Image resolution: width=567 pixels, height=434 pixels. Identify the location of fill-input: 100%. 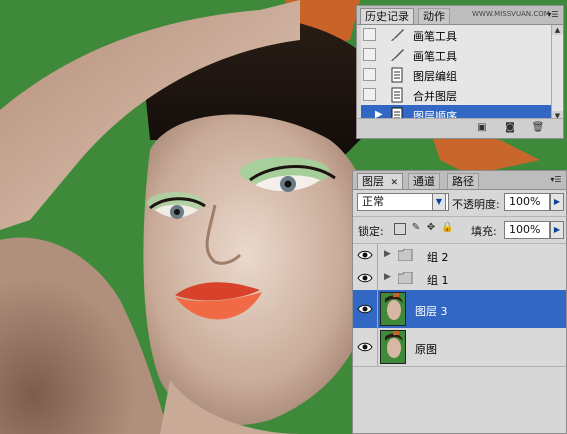
(527, 230).